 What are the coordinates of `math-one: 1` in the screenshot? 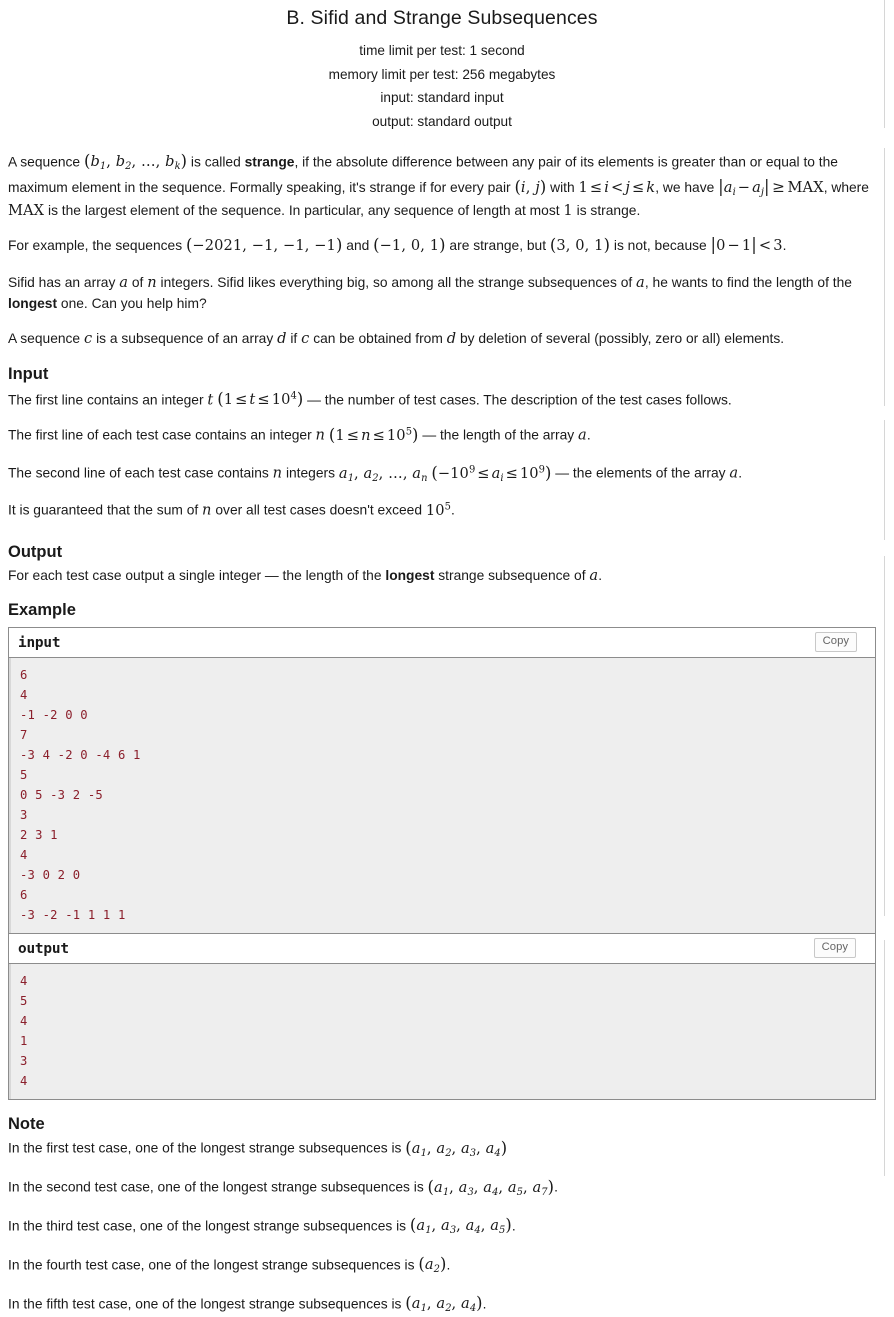 It's located at (568, 211).